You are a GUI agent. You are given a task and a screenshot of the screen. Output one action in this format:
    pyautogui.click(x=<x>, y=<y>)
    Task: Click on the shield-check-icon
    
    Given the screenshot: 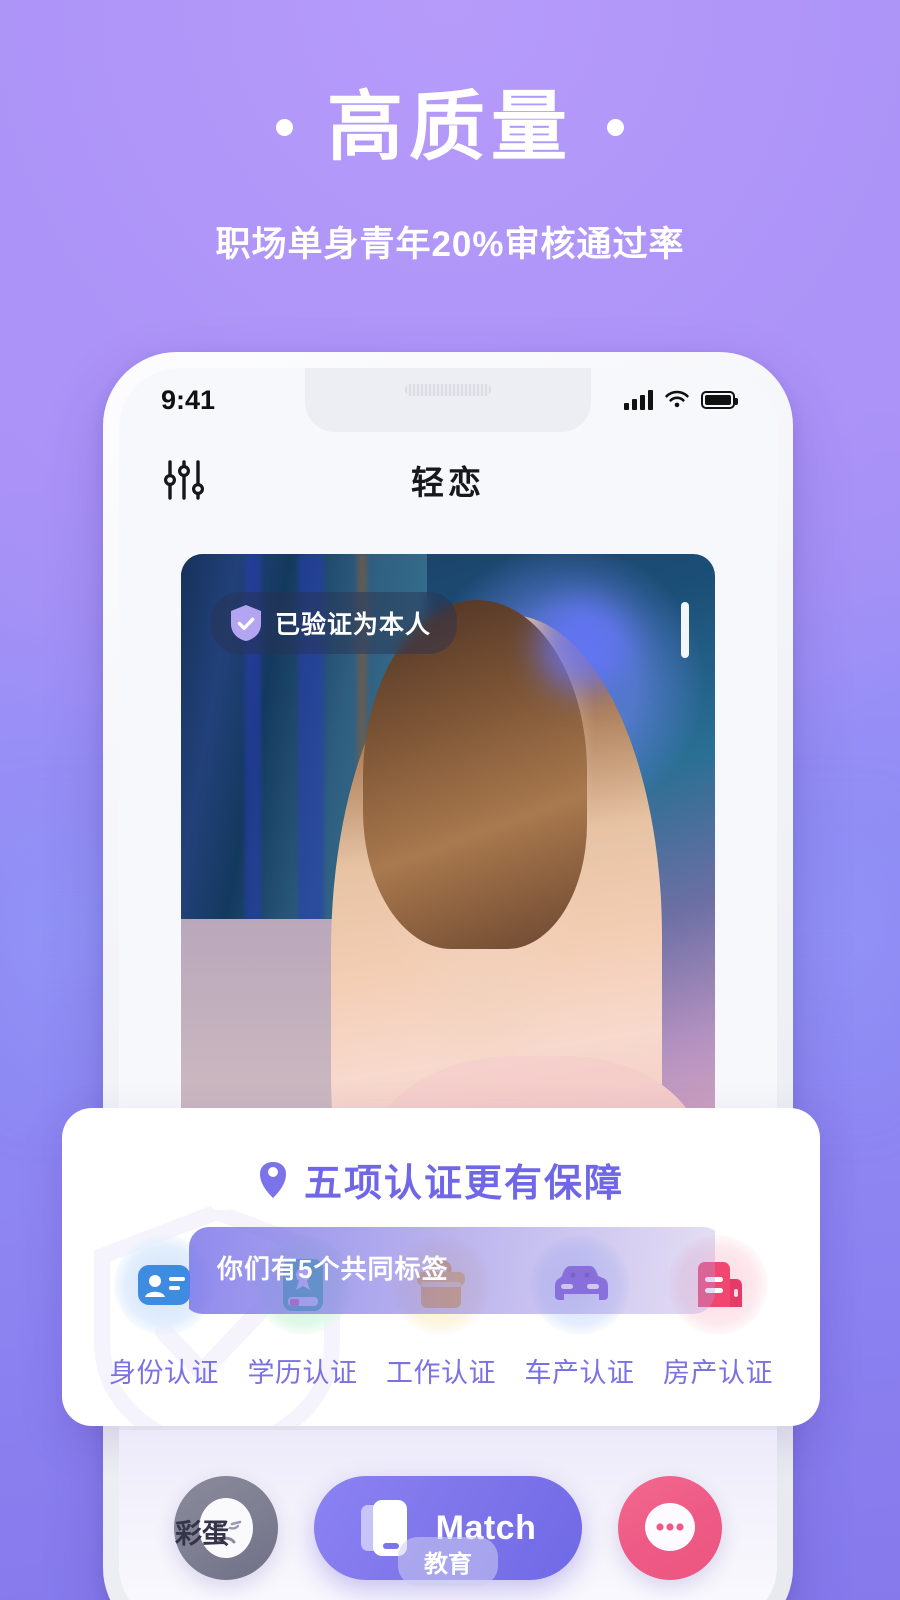 What is the action you would take?
    pyautogui.click(x=246, y=623)
    